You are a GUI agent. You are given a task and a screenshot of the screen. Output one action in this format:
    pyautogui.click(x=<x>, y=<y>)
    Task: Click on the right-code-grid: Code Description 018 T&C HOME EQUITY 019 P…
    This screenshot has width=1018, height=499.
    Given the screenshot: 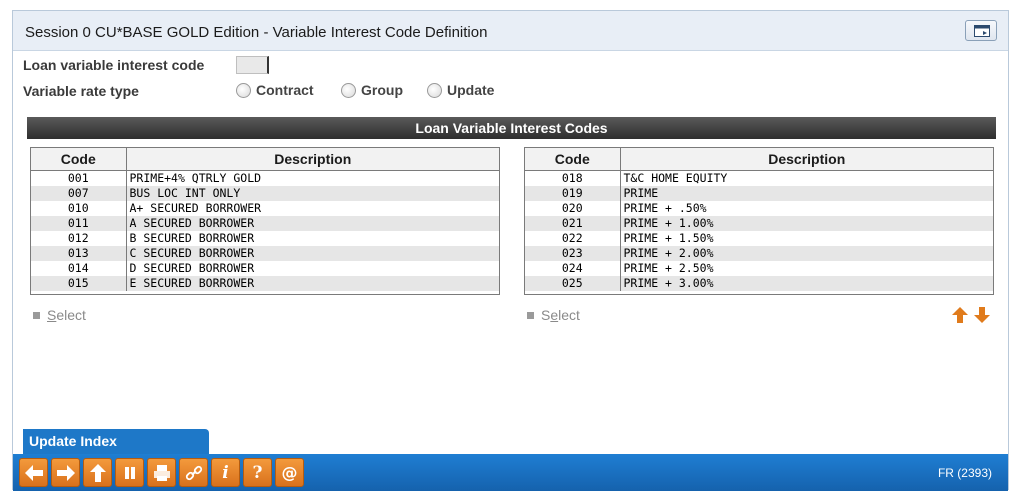 What is the action you would take?
    pyautogui.click(x=759, y=221)
    